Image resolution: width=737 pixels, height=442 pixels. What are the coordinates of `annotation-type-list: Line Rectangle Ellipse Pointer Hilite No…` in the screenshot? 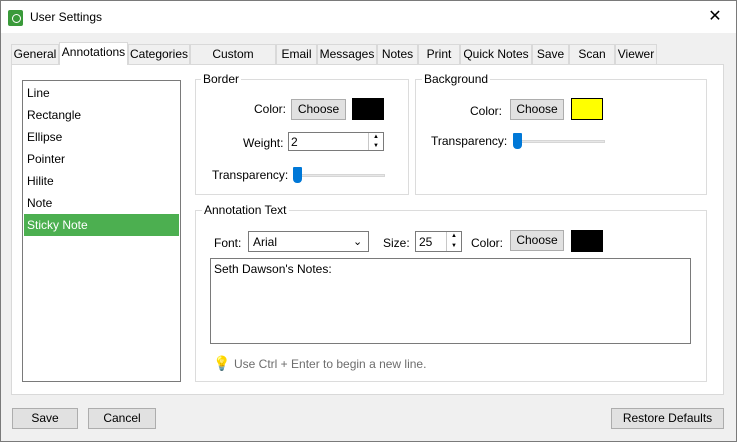 It's located at (101, 231).